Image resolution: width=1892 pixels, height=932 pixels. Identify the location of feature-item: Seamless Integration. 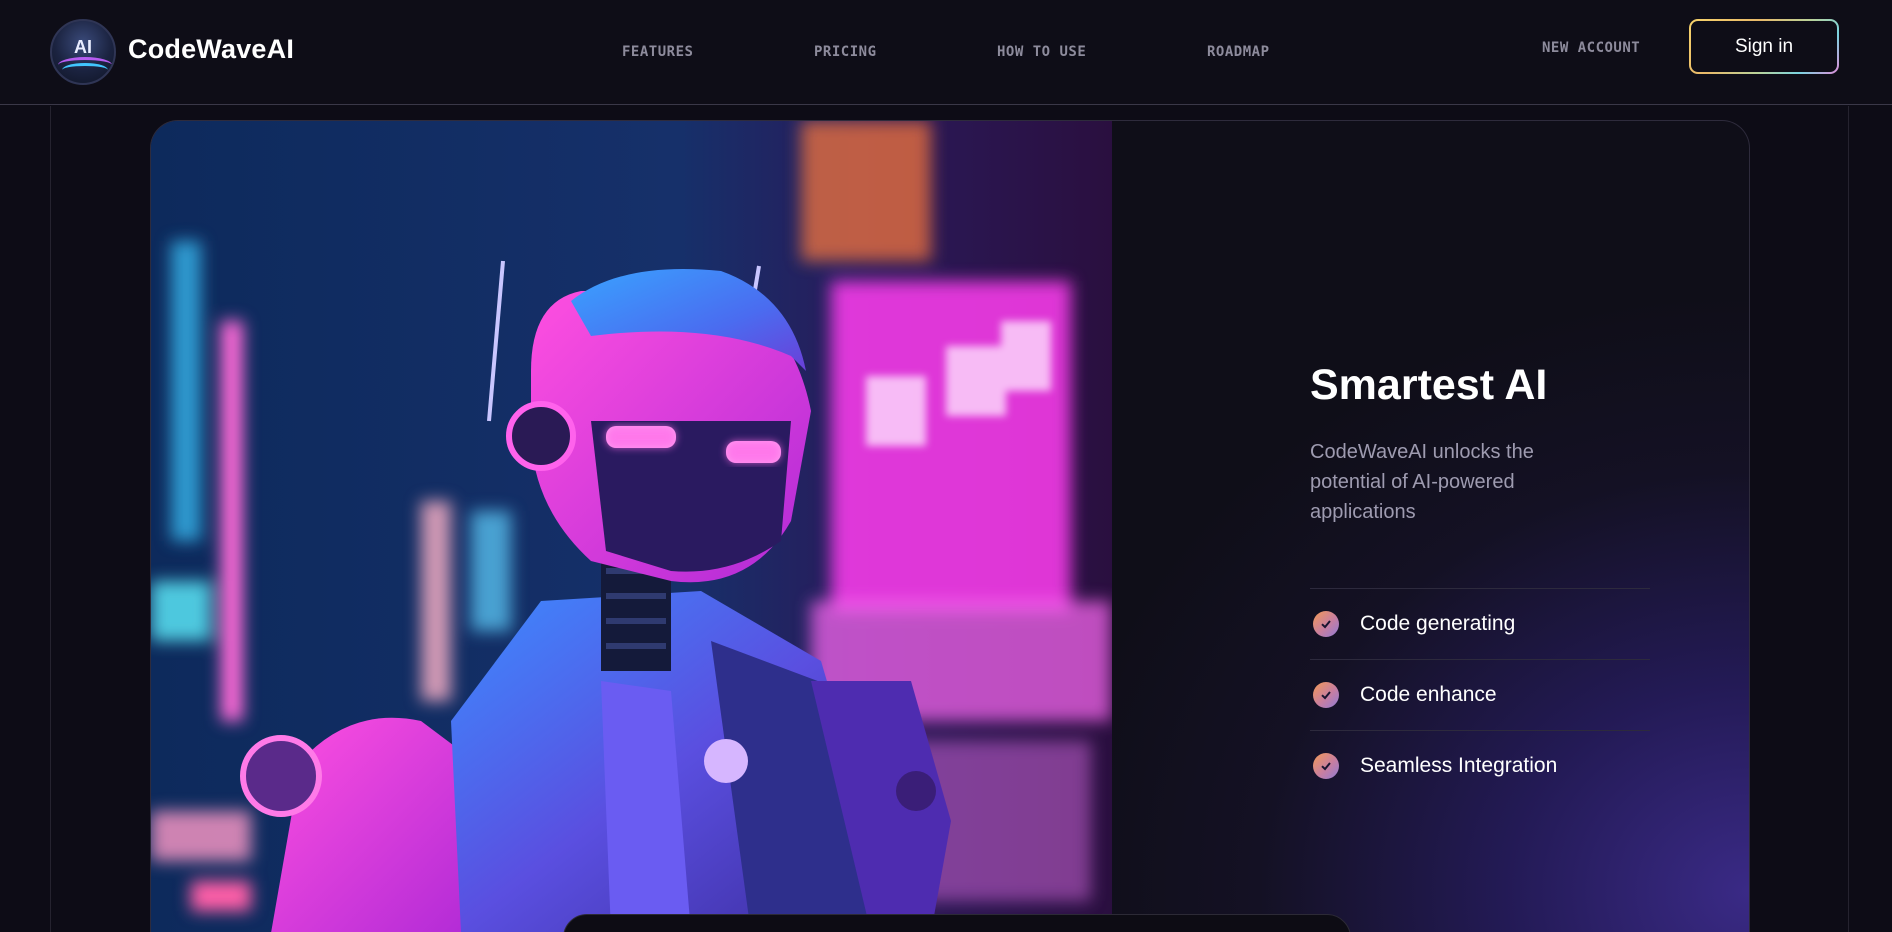
(1480, 765).